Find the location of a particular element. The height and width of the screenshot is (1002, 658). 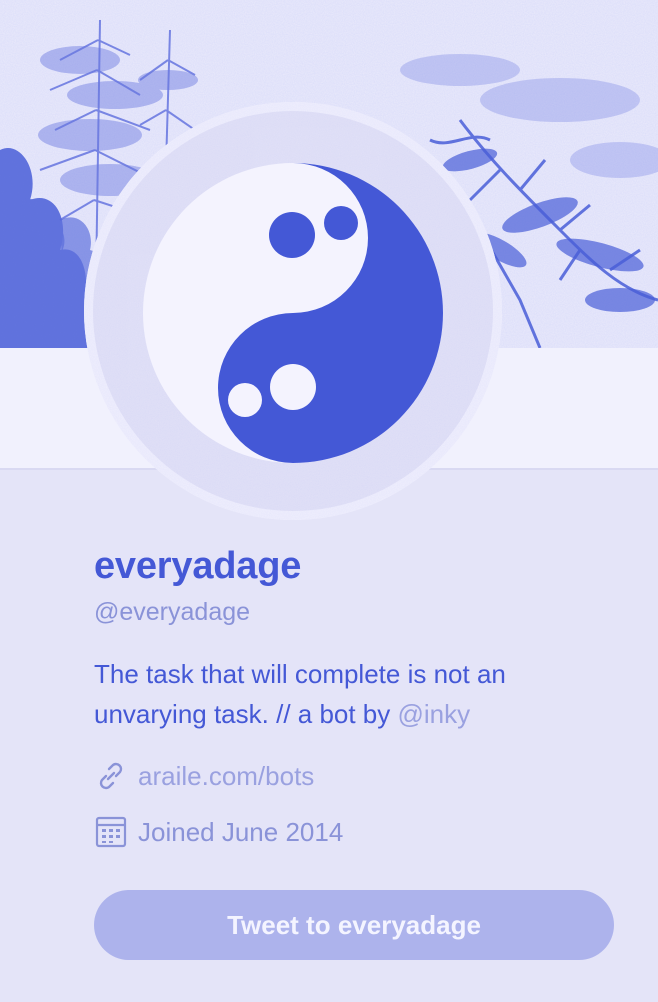

calendar-icon is located at coordinates (111, 832).